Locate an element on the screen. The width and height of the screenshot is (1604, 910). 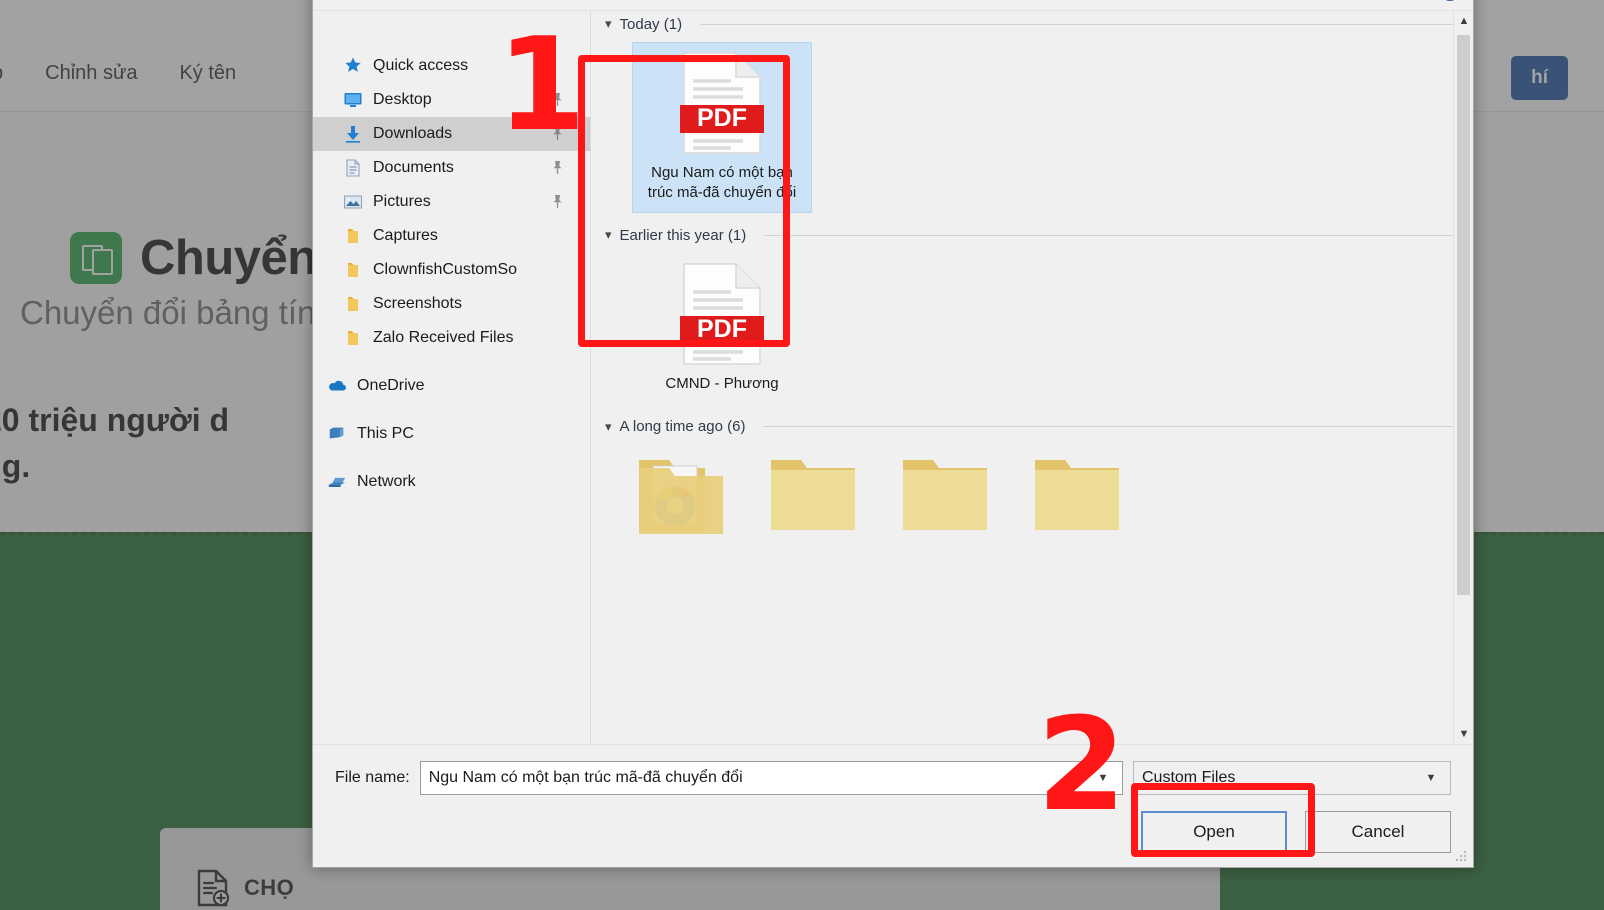
this-pc-icon is located at coordinates (336, 433).